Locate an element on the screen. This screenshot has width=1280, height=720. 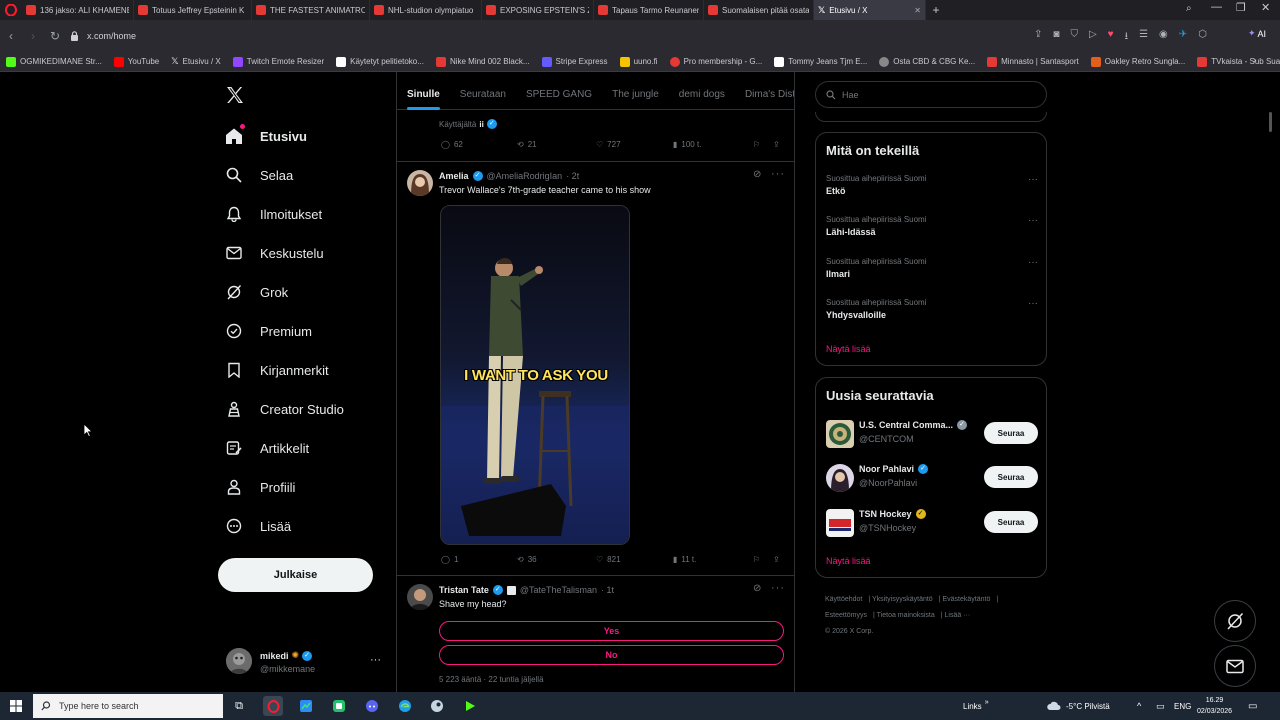
like-button: ♡ 727 is located at coordinates (608, 144).